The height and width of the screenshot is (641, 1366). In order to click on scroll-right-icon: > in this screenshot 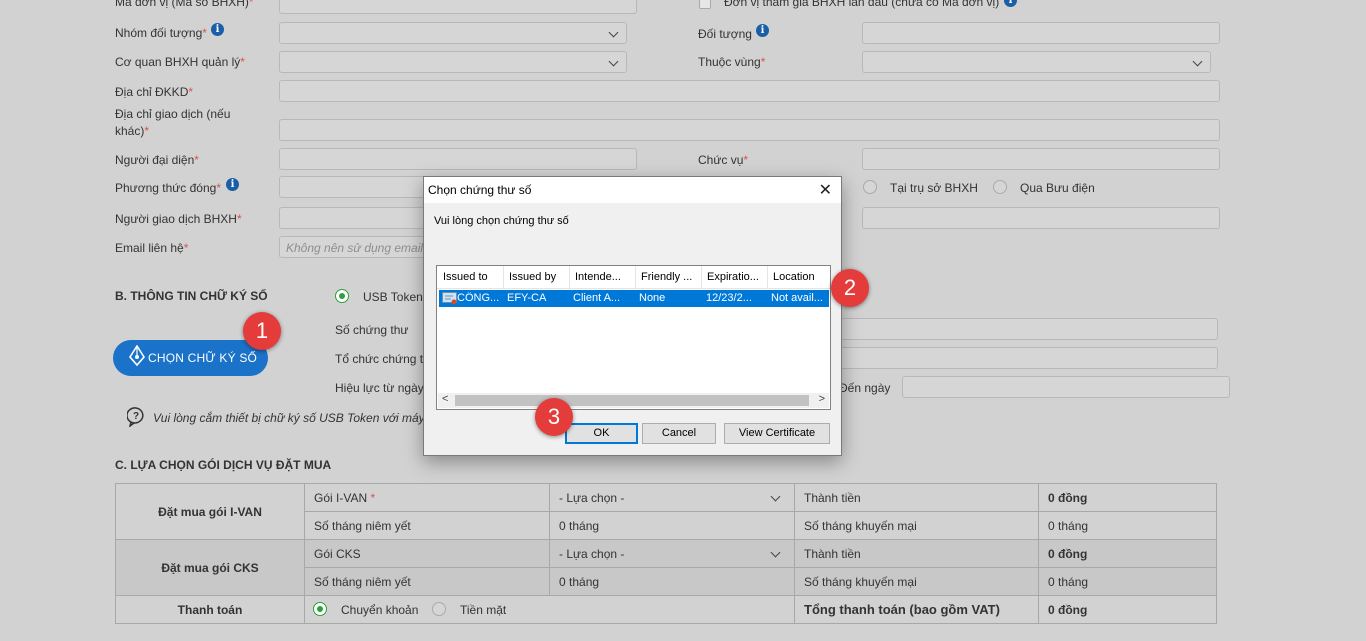, I will do `click(822, 399)`.